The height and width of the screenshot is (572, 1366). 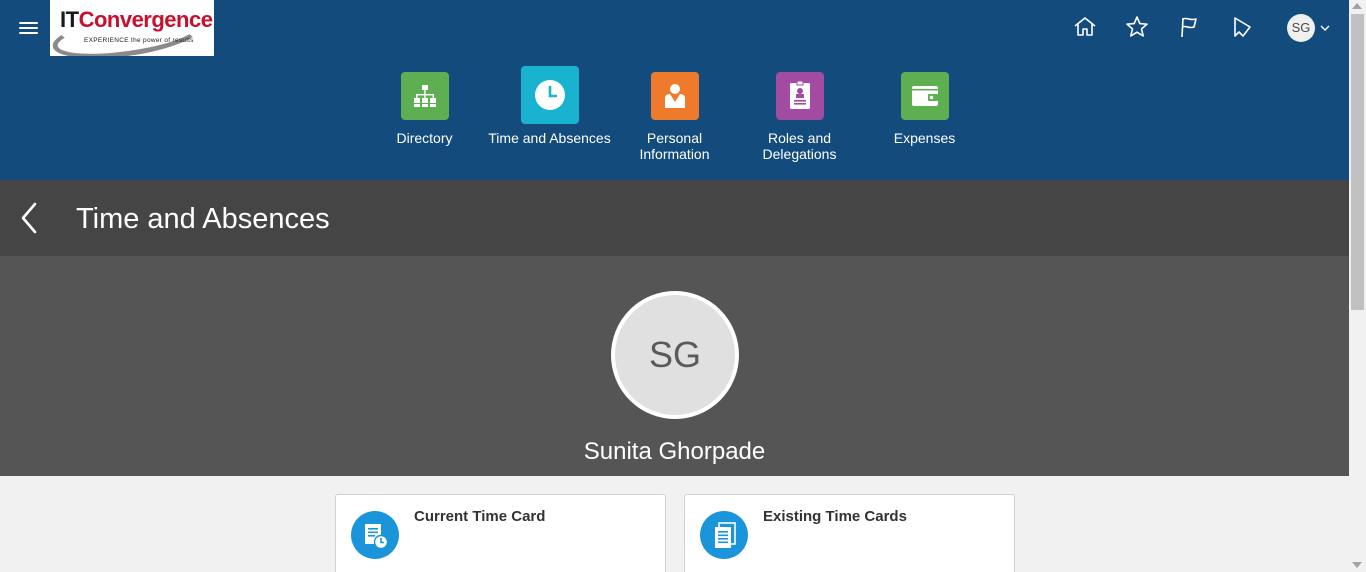 I want to click on person-badge-icon, so click(x=674, y=96).